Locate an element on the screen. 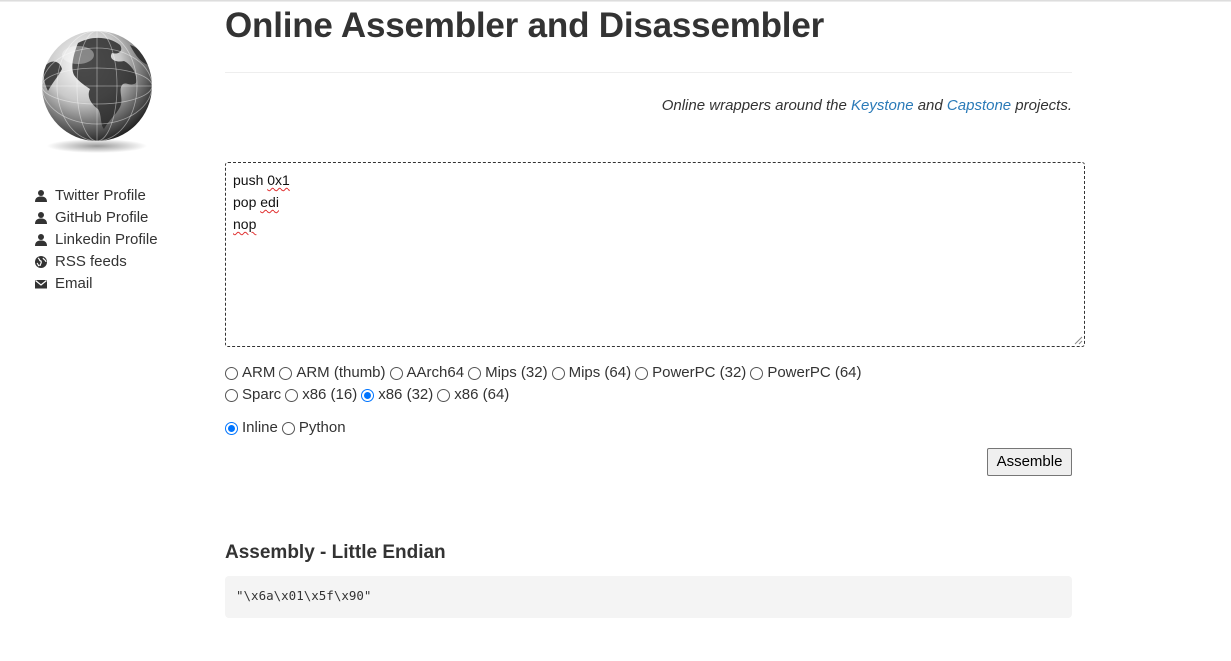  code-token: edi is located at coordinates (269, 202).